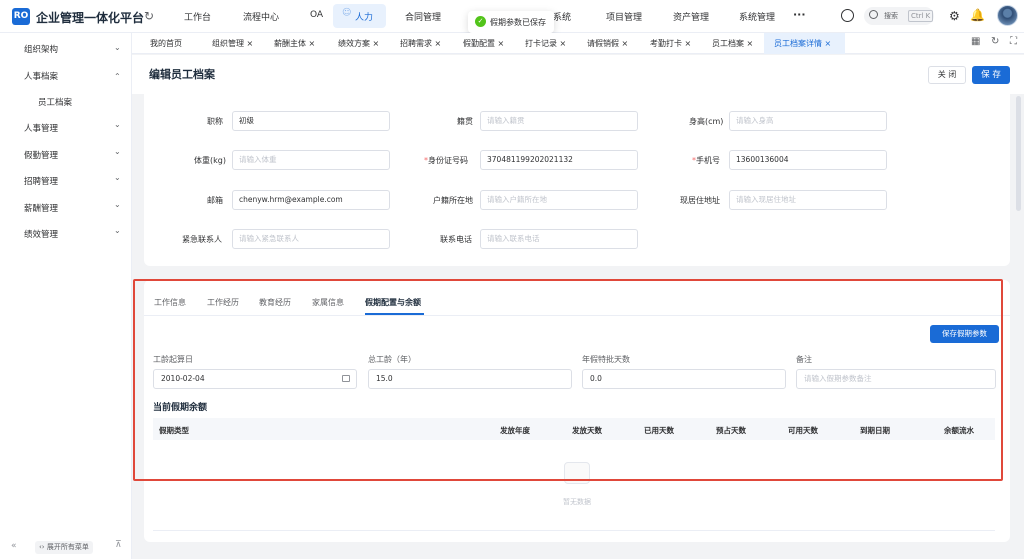  Describe the element at coordinates (223, 302) in the screenshot. I see `subtab-work-history: 工作经历` at that location.